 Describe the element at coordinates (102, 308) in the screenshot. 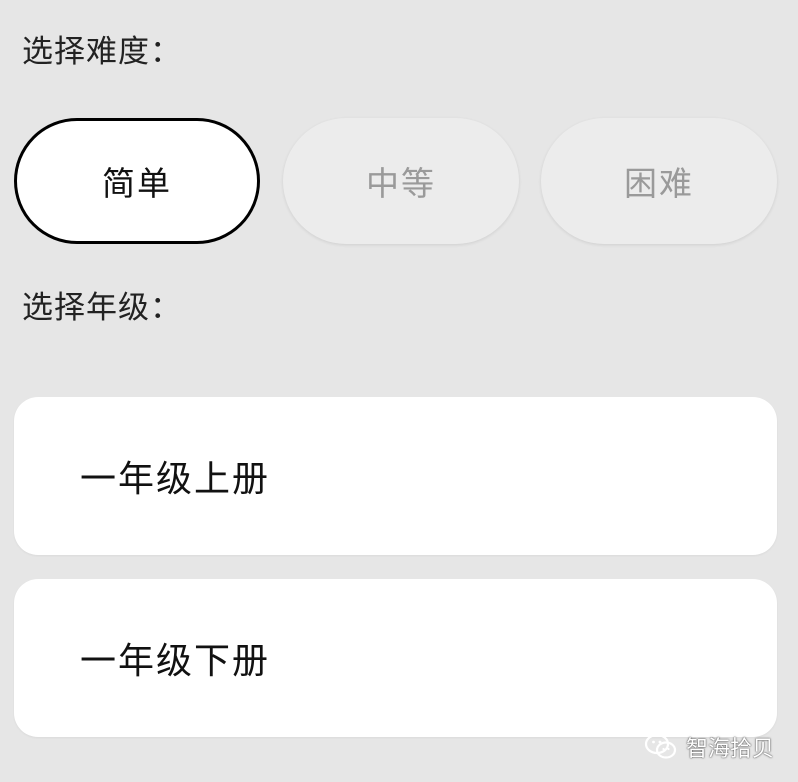

I see `grade-label: 选择年级：` at that location.